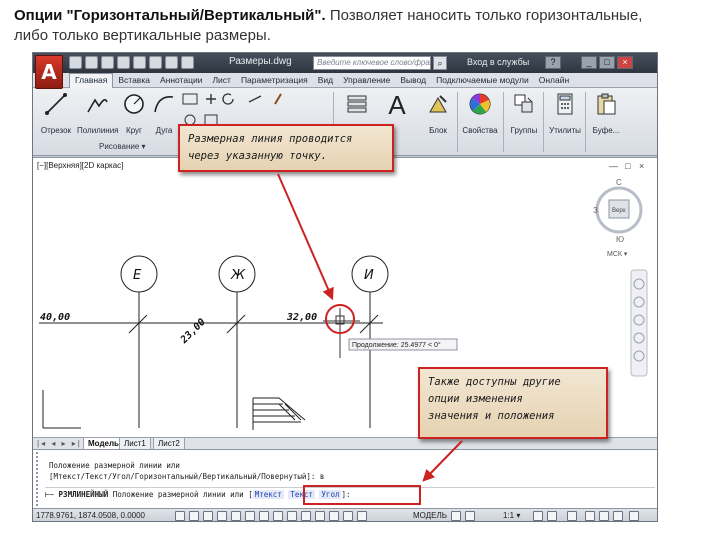 The height and width of the screenshot is (540, 720). What do you see at coordinates (142, 35) in the screenshot?
I see `caption-line-2: либо только вертикальные размеры.` at bounding box center [142, 35].